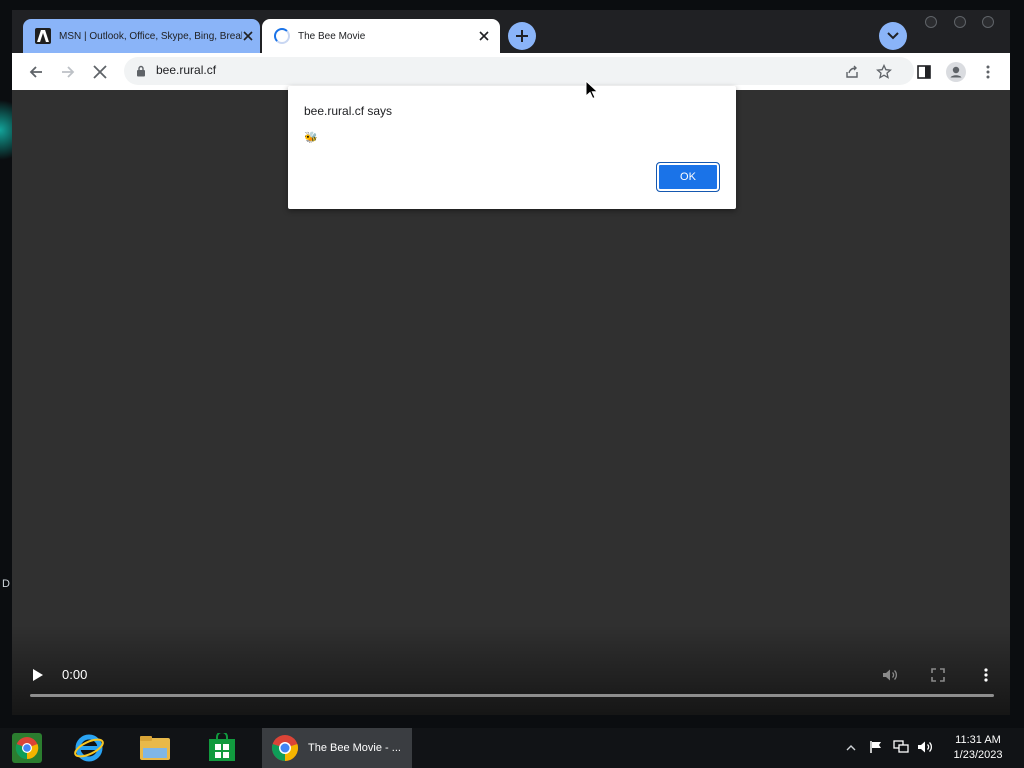  I want to click on share-icon, so click(852, 71).